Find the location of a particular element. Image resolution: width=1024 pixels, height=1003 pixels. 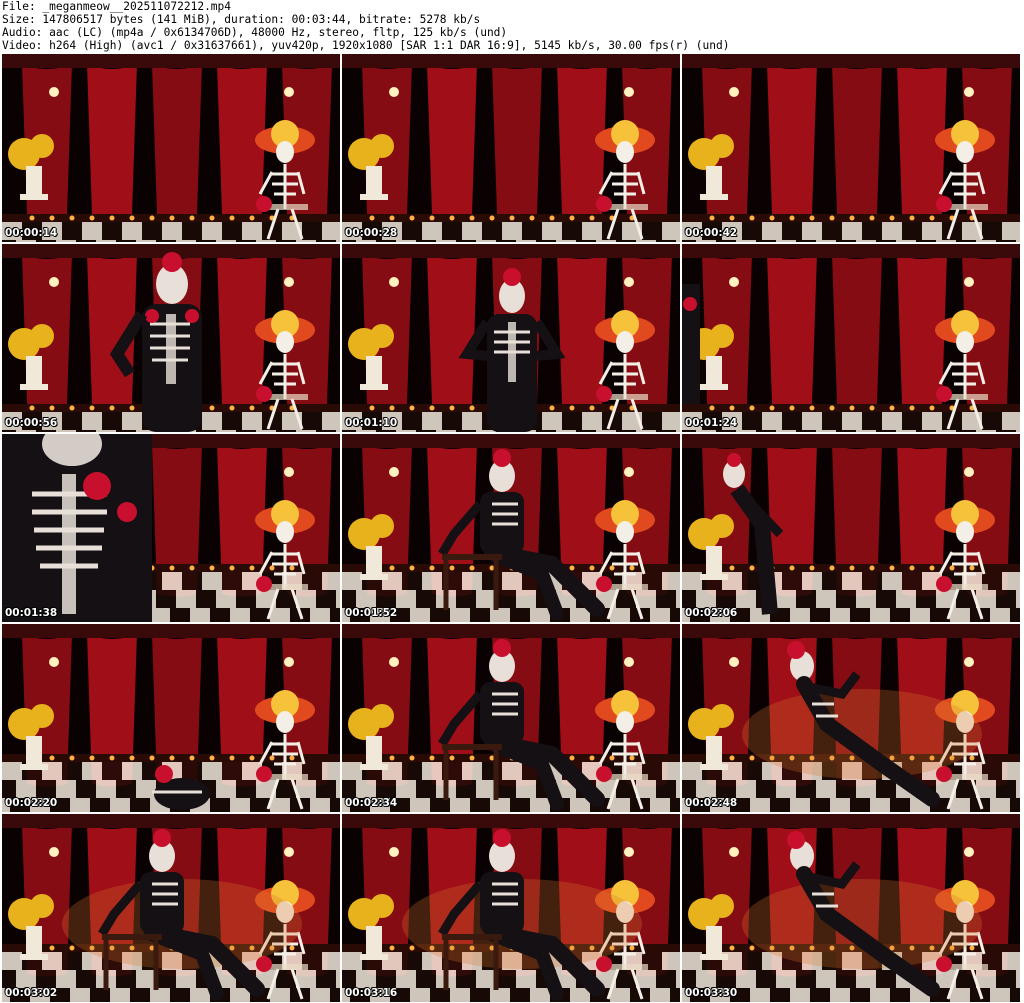

timestamp-label: 00:01:38 is located at coordinates (31, 613).